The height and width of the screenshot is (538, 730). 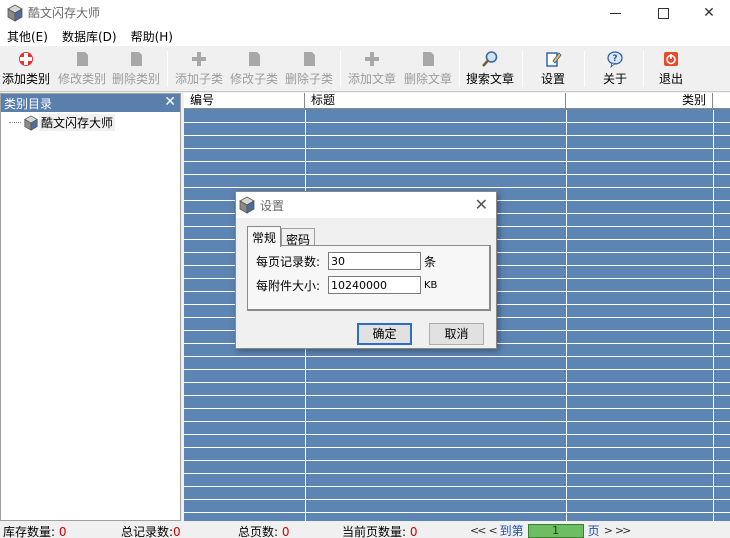 I want to click on tab-password: 密码, so click(x=298, y=237).